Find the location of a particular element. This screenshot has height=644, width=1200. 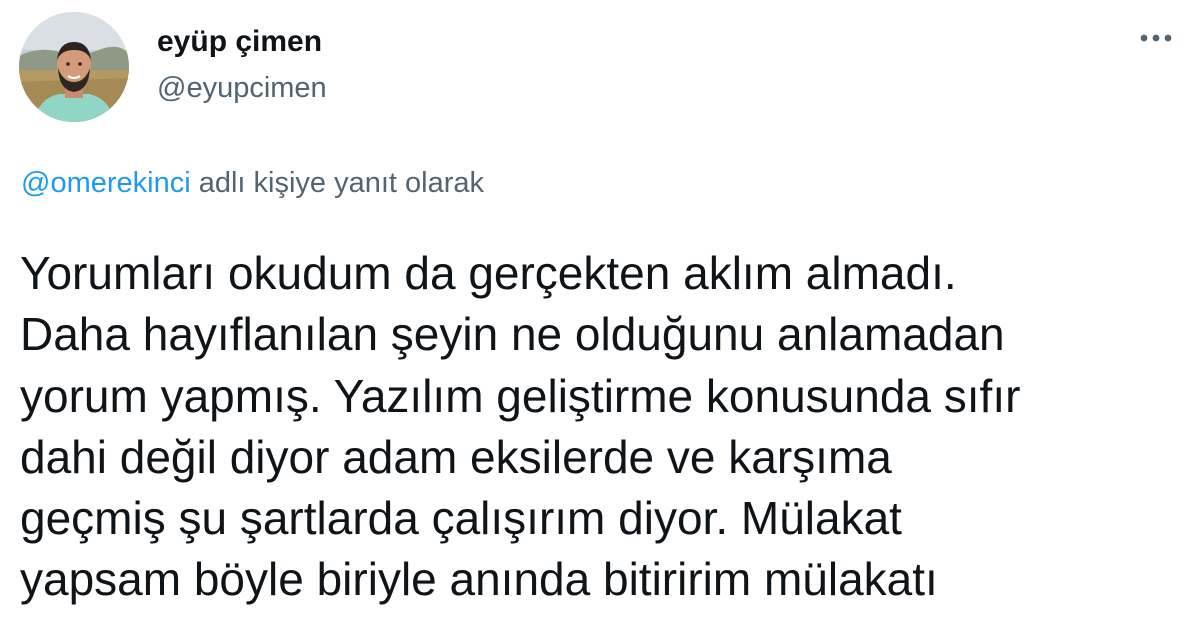

reply-context: @omerekinci adlı kişiye yanıt olarak is located at coordinates (252, 183).